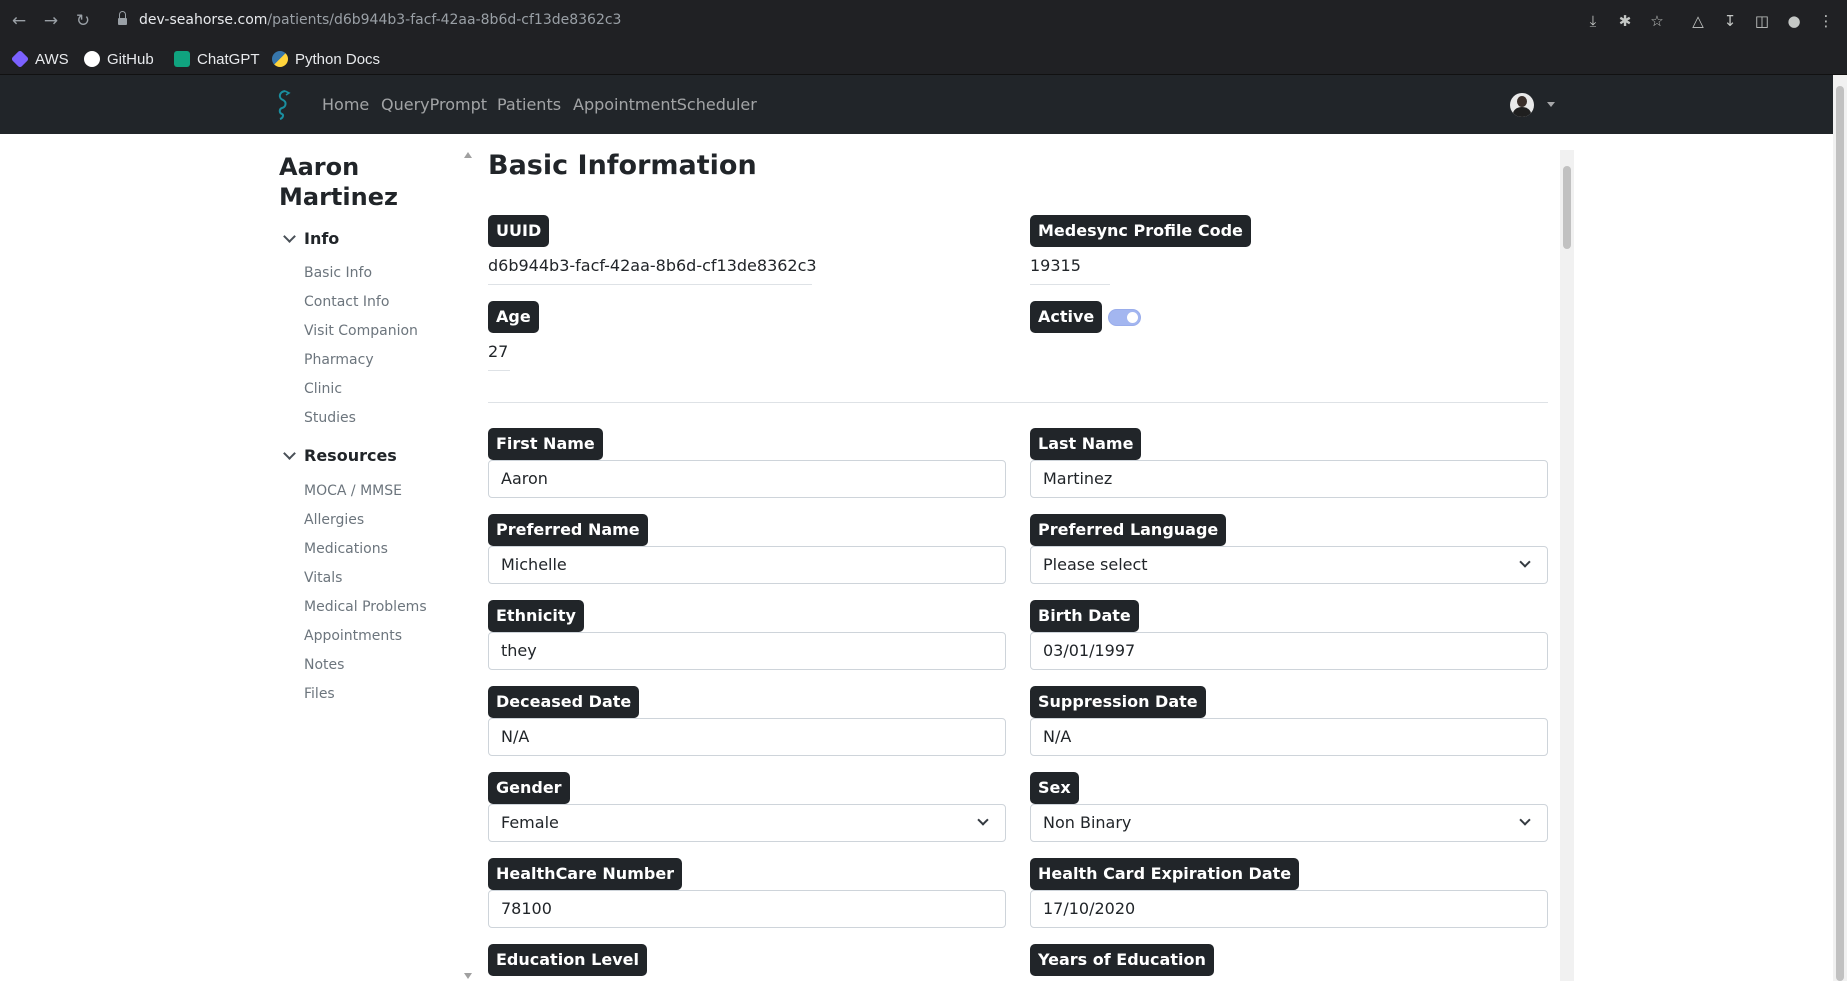 Image resolution: width=1847 pixels, height=981 pixels. I want to click on preferred-language-select: Please select, so click(1289, 565).